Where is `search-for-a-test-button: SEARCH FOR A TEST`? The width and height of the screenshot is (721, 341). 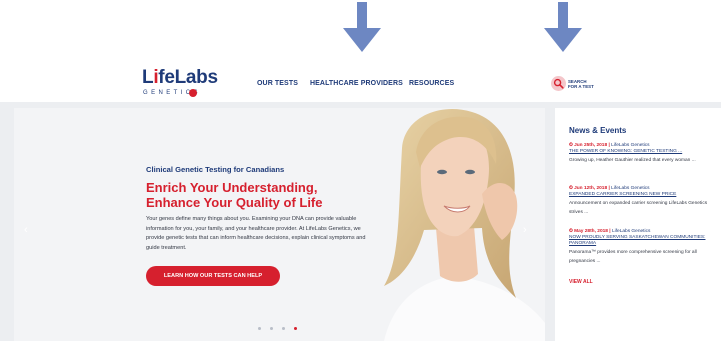 search-for-a-test-button: SEARCH FOR A TEST is located at coordinates (581, 85).